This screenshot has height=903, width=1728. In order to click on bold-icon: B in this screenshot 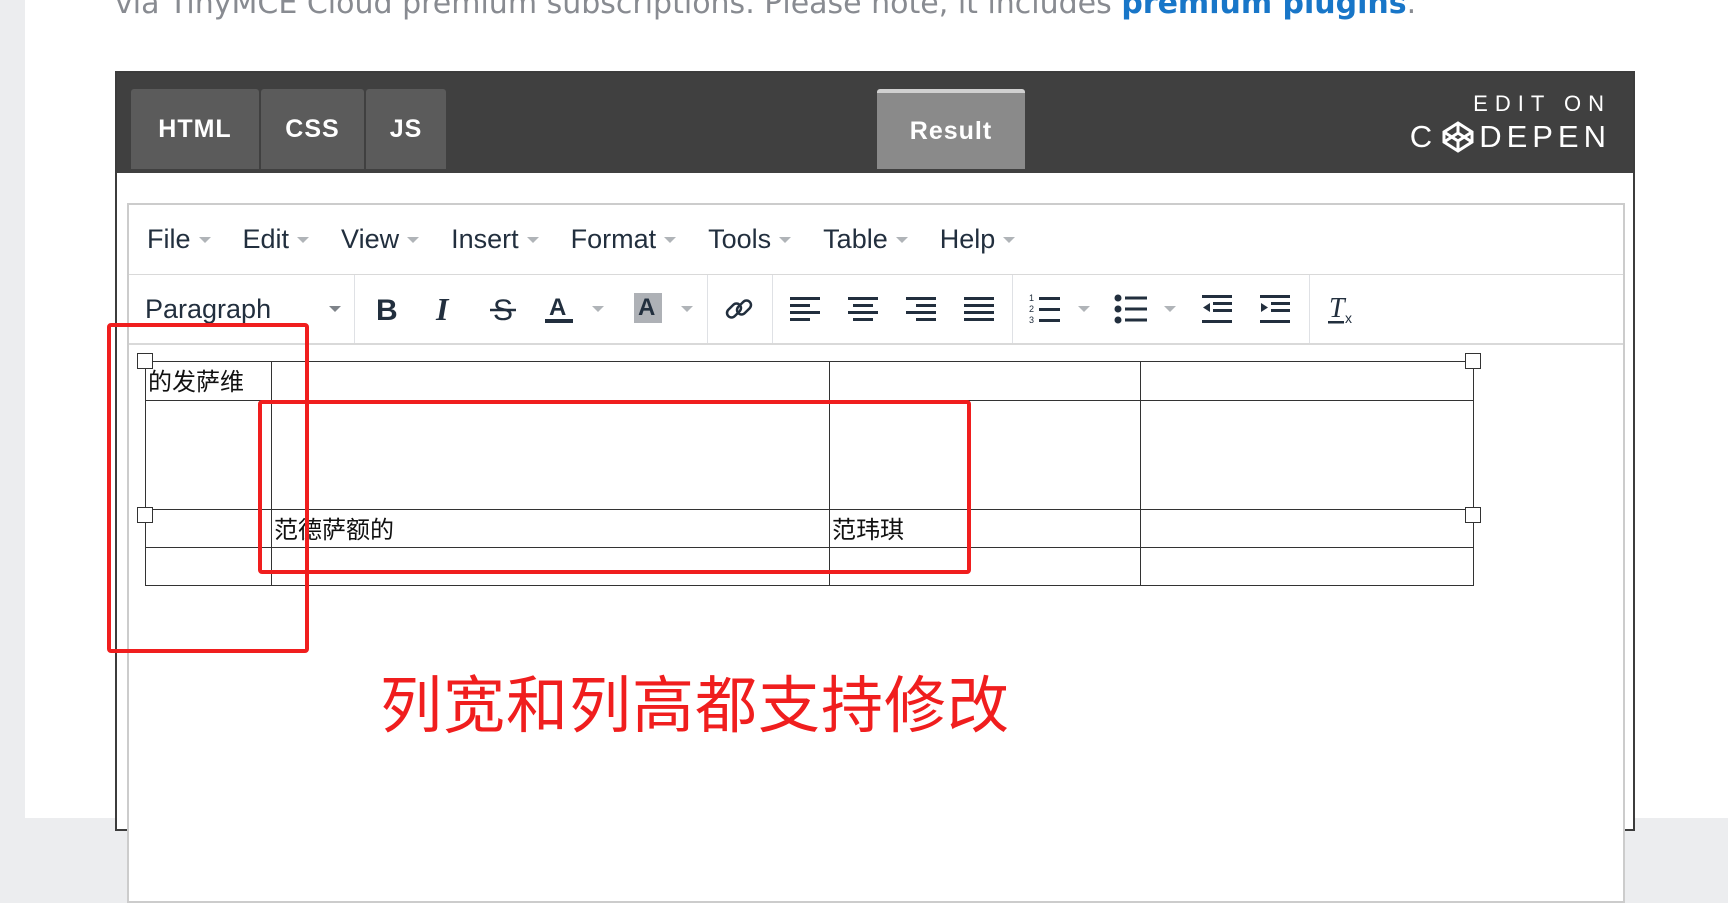, I will do `click(387, 309)`.